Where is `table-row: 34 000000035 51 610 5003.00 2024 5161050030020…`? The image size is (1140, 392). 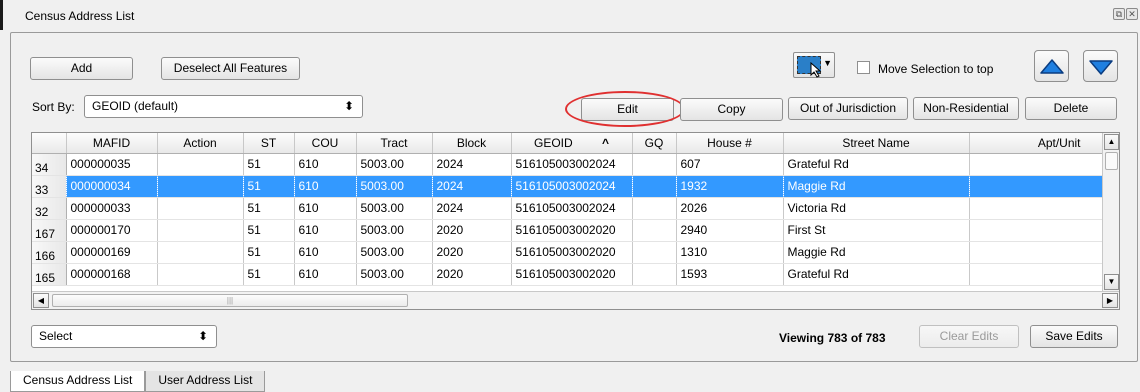 table-row: 34 000000035 51 610 5003.00 2024 5161050030020… is located at coordinates (572, 164).